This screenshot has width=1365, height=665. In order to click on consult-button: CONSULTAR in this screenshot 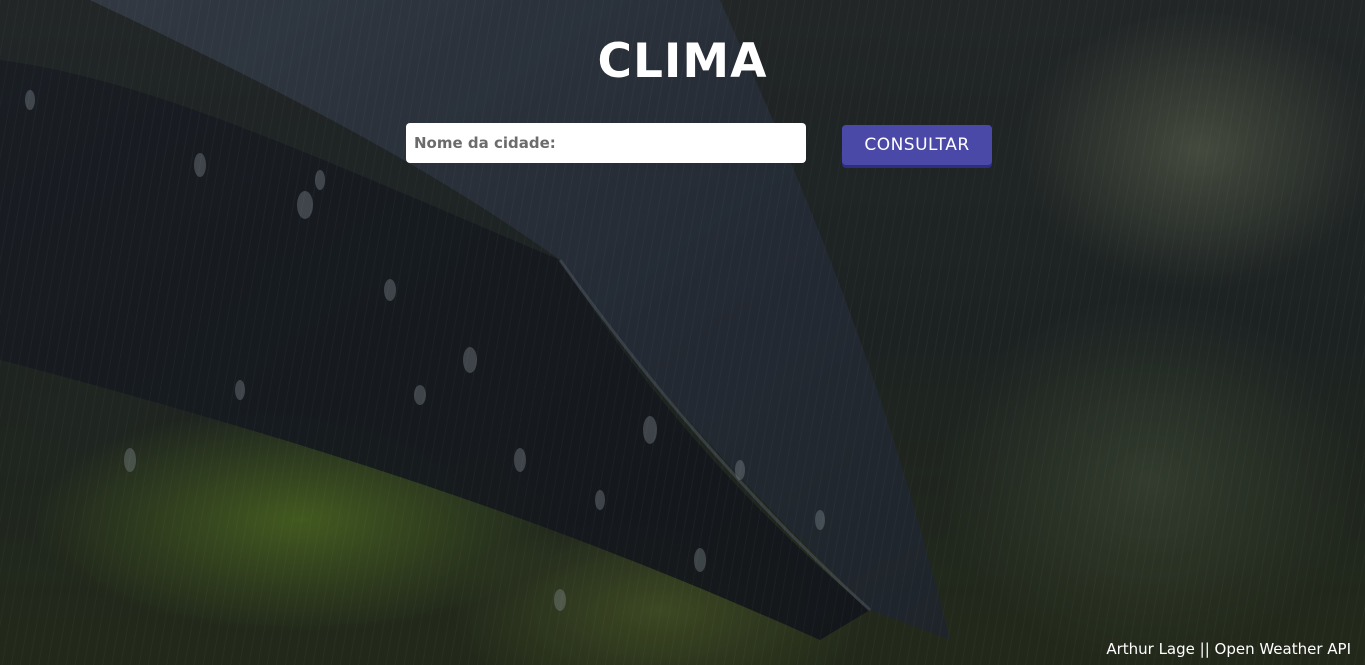, I will do `click(917, 145)`.